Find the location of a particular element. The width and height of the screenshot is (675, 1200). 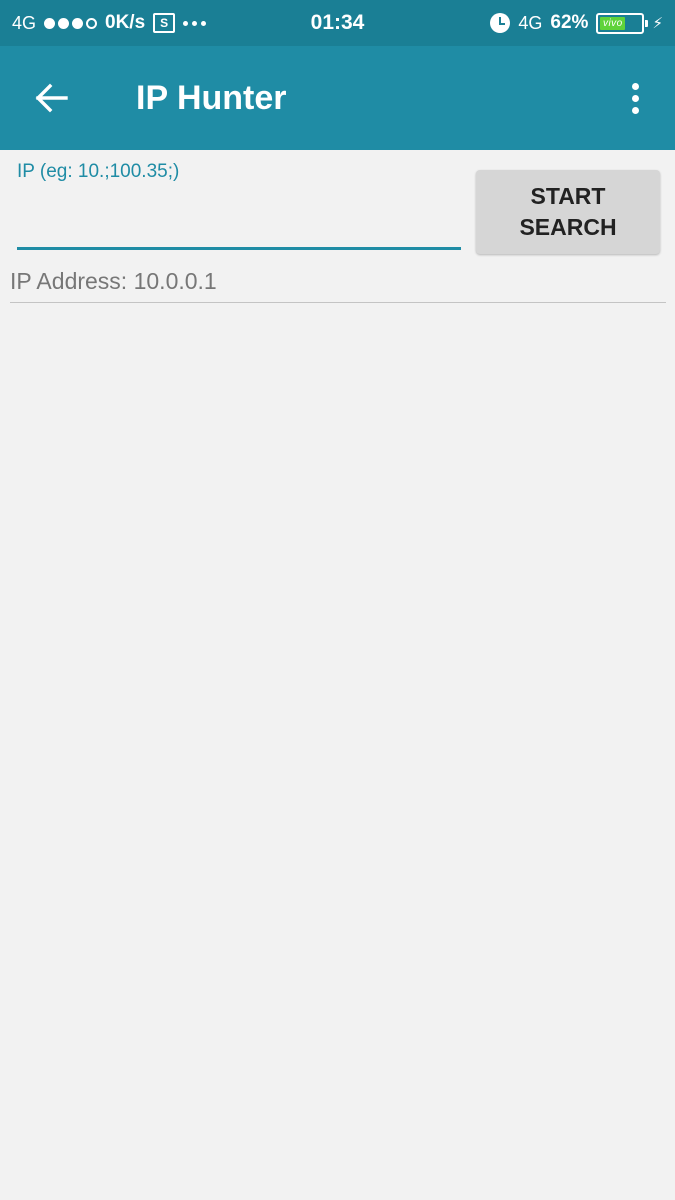

ip-input-label: IP (eg: 10.;100.35;) is located at coordinates (98, 171).